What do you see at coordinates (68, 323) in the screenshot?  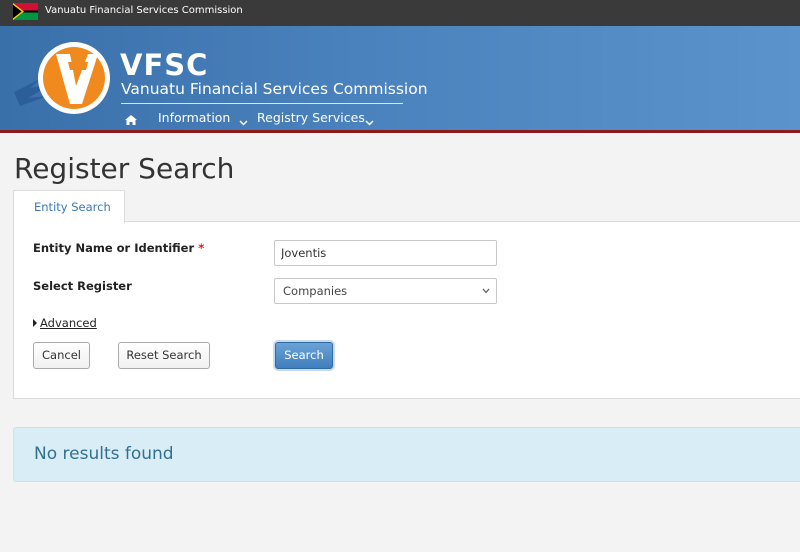 I see `advanced-link: Advanced` at bounding box center [68, 323].